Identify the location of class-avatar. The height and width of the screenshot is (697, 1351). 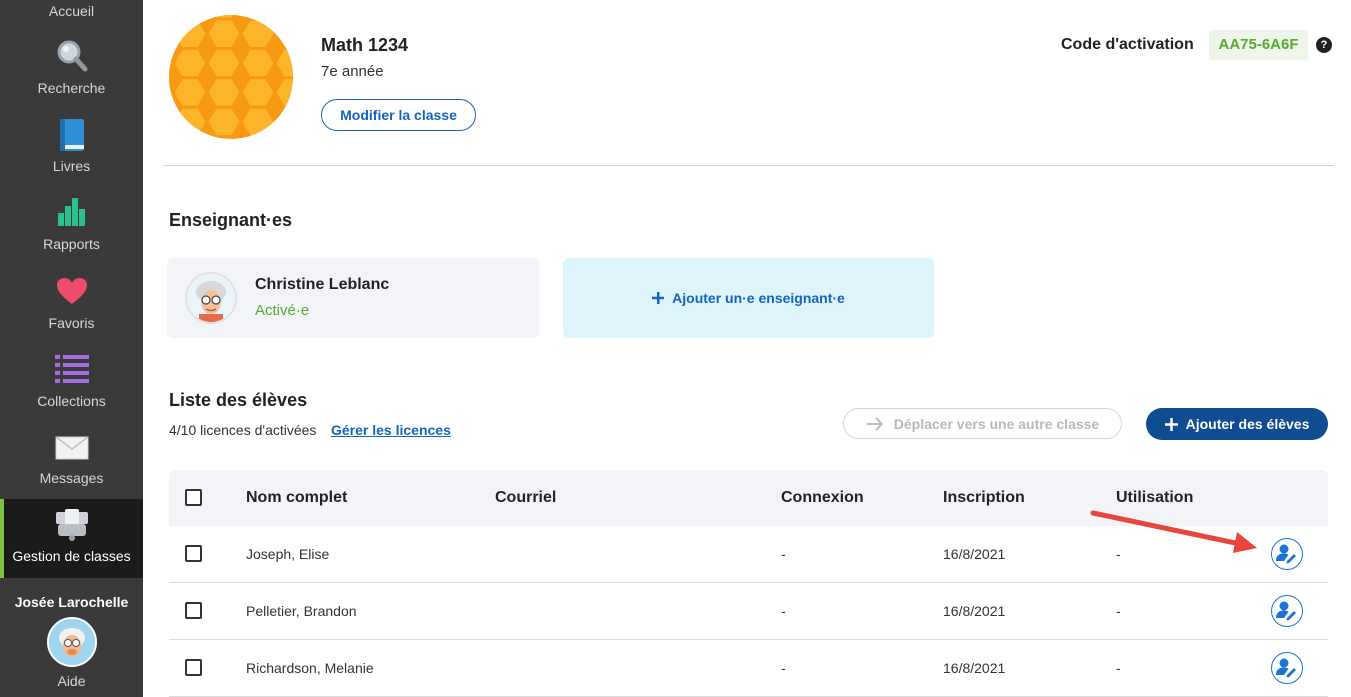
(231, 77).